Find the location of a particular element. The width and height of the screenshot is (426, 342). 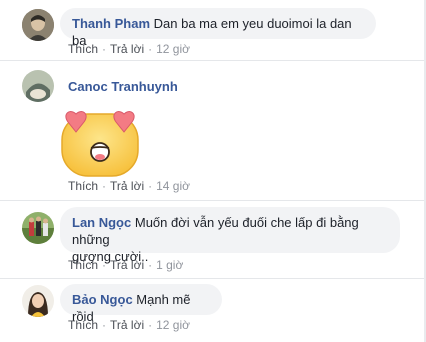

timestamp: 1 giờ is located at coordinates (169, 265).